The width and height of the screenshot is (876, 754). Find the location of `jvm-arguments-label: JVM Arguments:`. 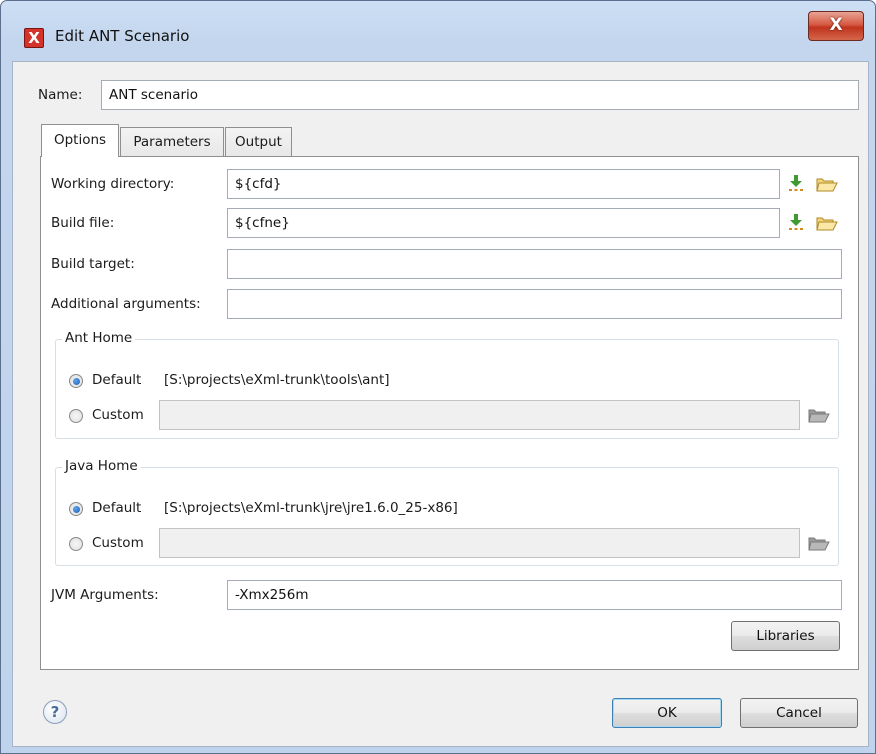

jvm-arguments-label: JVM Arguments: is located at coordinates (105, 595).